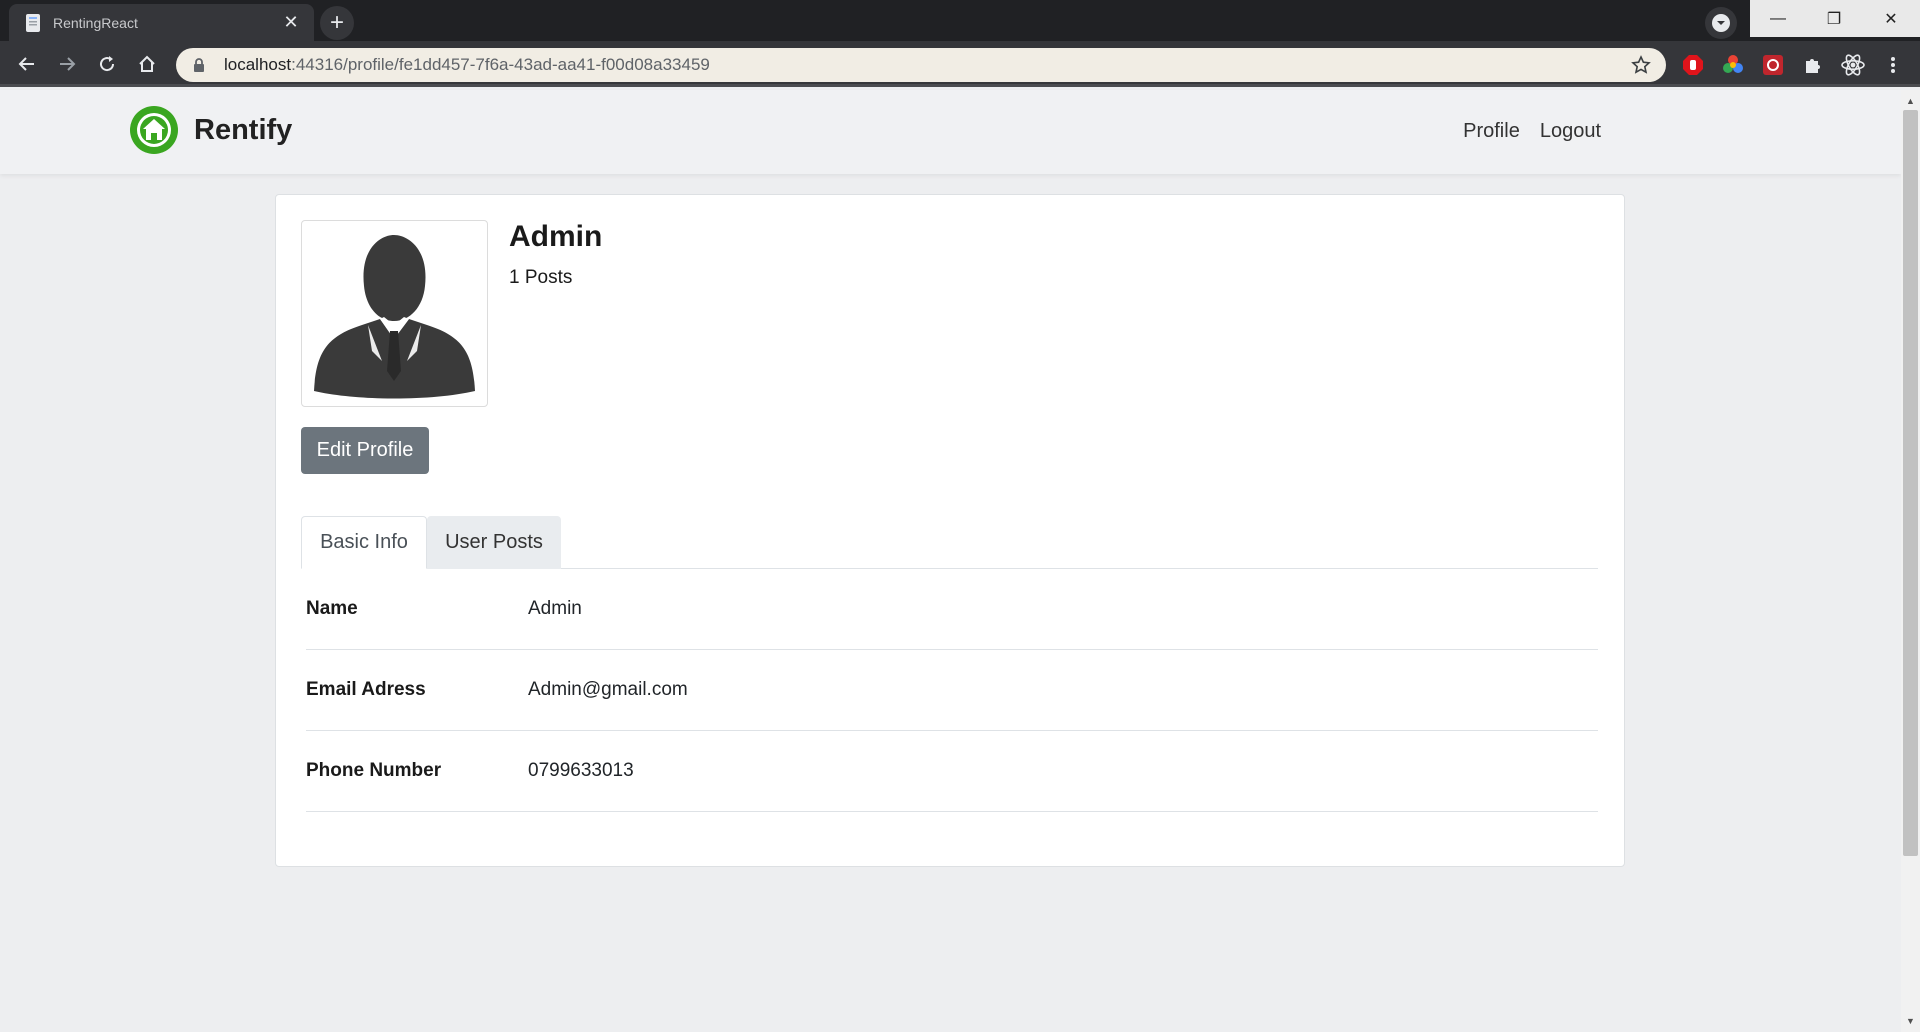  Describe the element at coordinates (394, 317) in the screenshot. I see `user-silhouette-icon` at that location.